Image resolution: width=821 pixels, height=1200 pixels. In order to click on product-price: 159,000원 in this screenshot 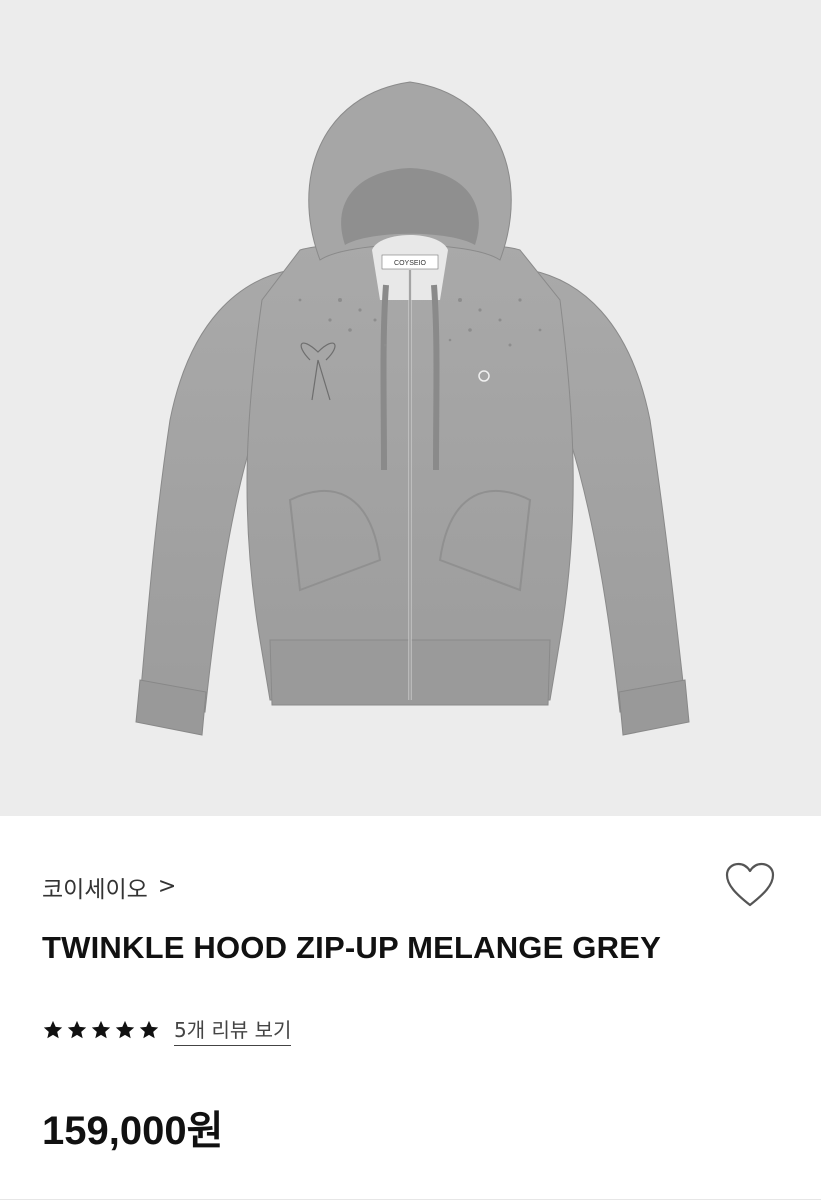, I will do `click(133, 1131)`.